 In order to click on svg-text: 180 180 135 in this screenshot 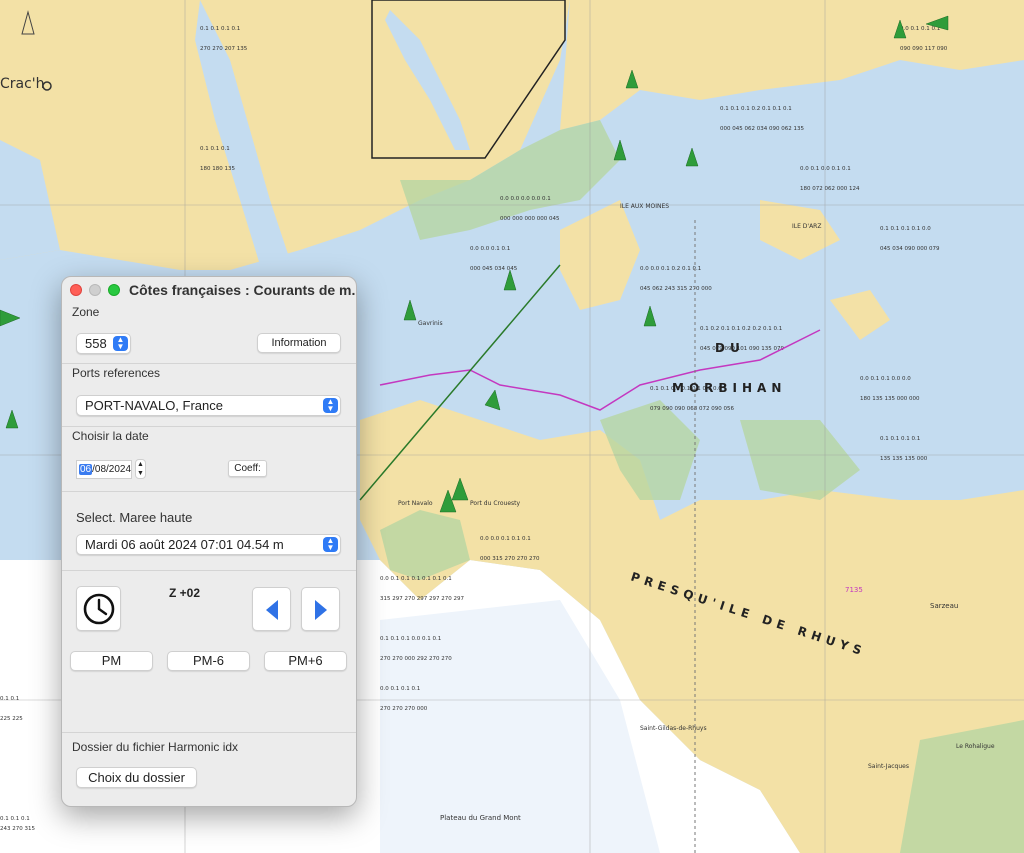, I will do `click(217, 169)`.